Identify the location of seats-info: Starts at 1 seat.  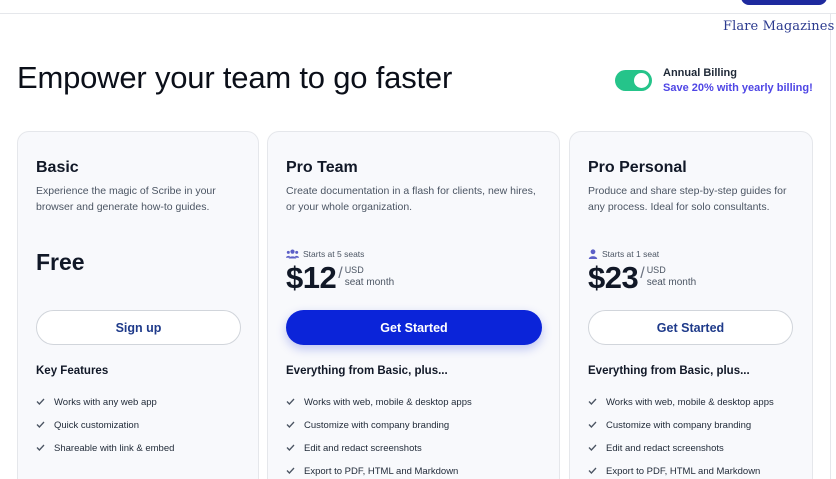
(623, 254).